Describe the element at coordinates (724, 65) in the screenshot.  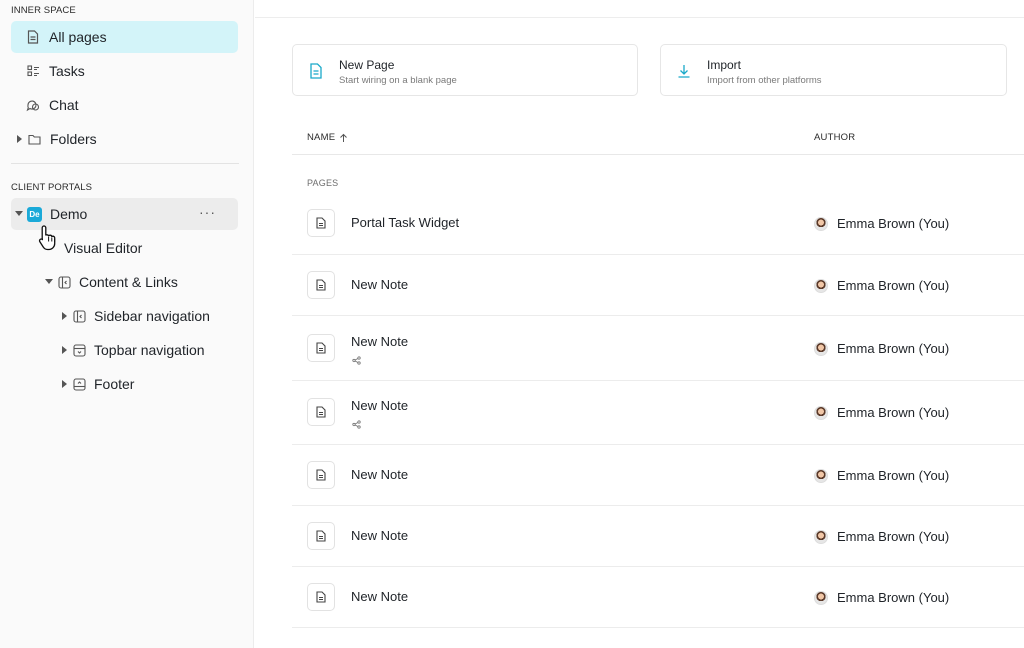
I see `card-title: Import` at that location.